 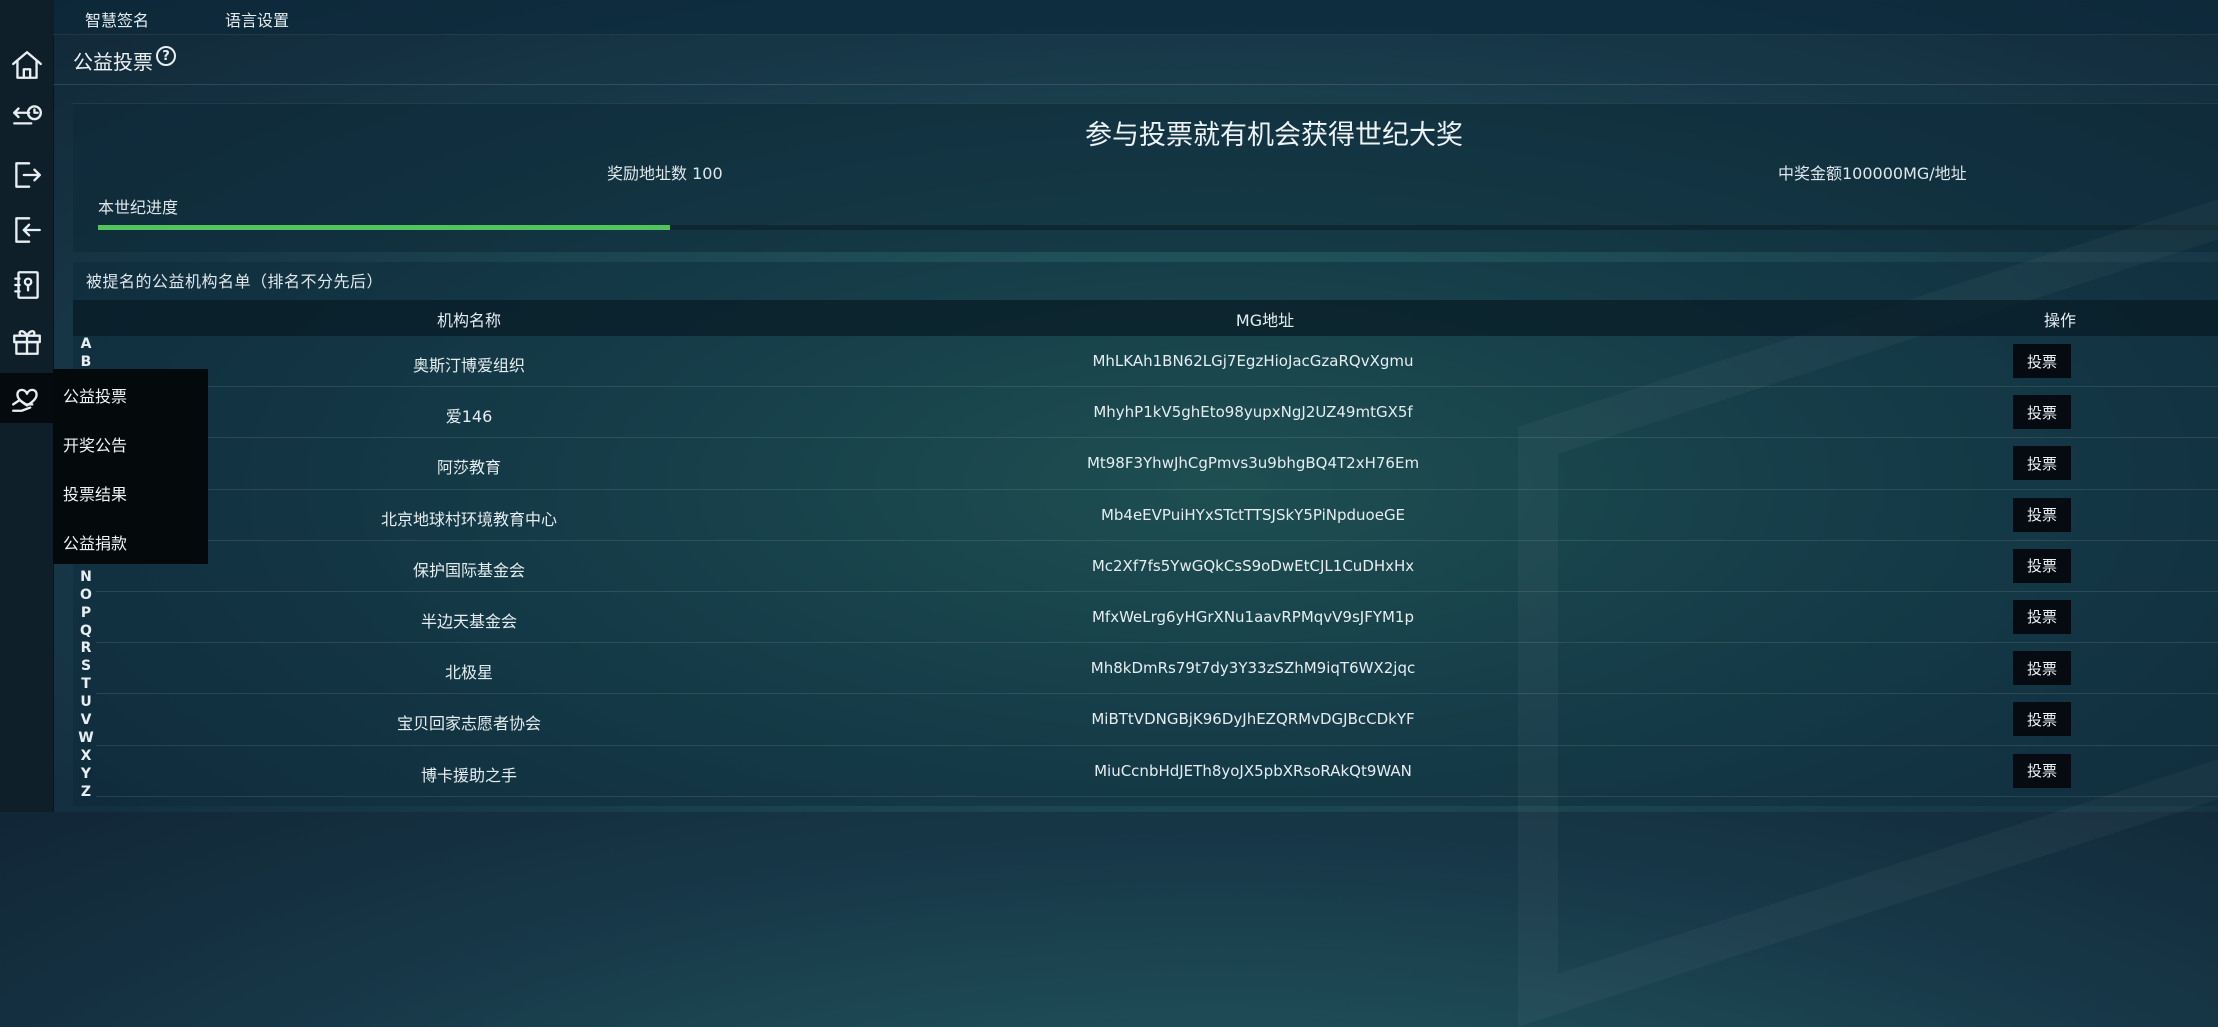 I want to click on column-header-action: 操作, so click(x=2060, y=320).